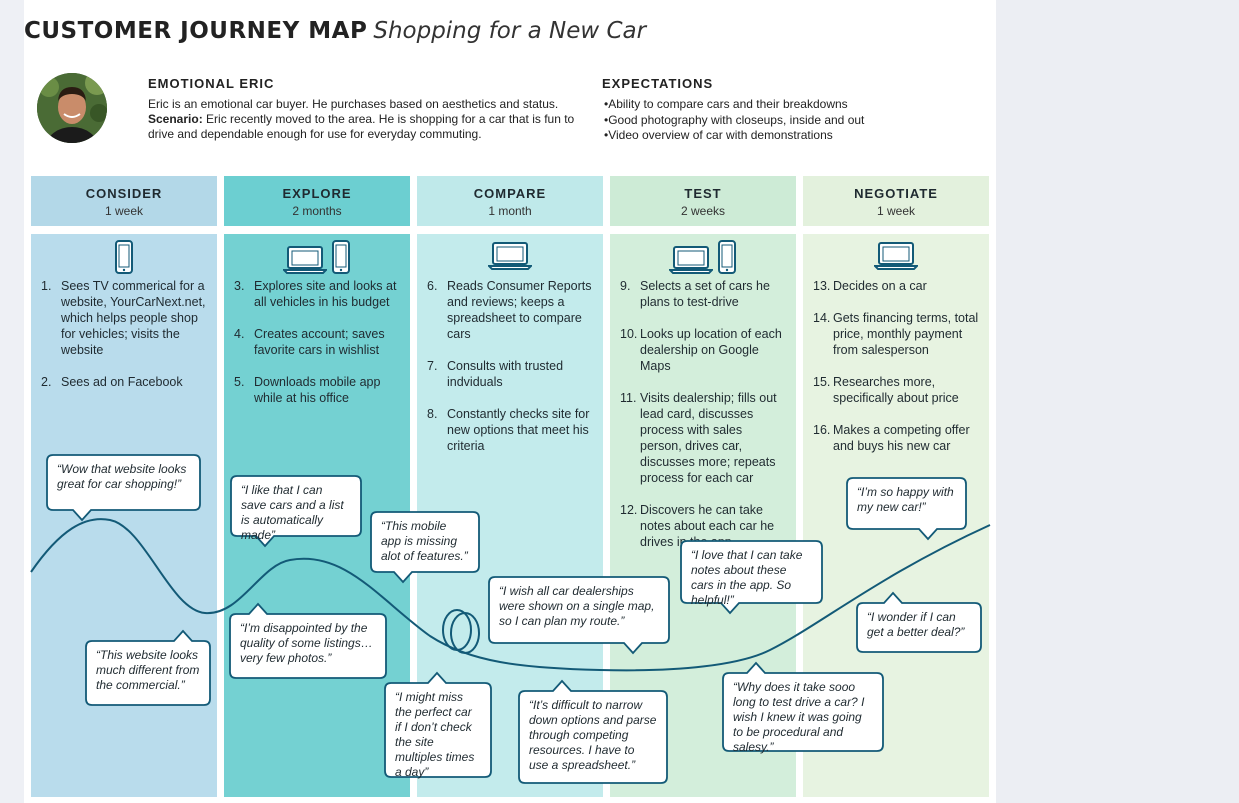 Image resolution: width=1239 pixels, height=803 pixels. I want to click on step-item: 13. Decides on a car, so click(896, 286).